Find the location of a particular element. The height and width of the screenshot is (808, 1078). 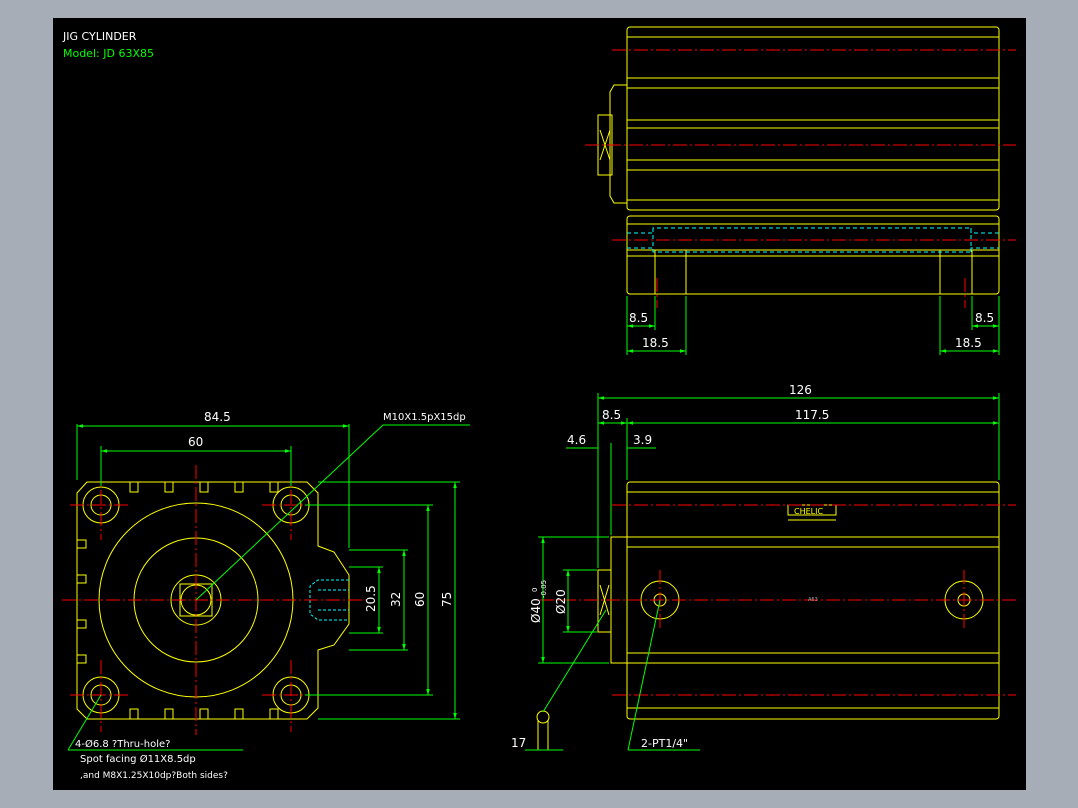

dim-top-right-large: 18.5 is located at coordinates (968, 343).